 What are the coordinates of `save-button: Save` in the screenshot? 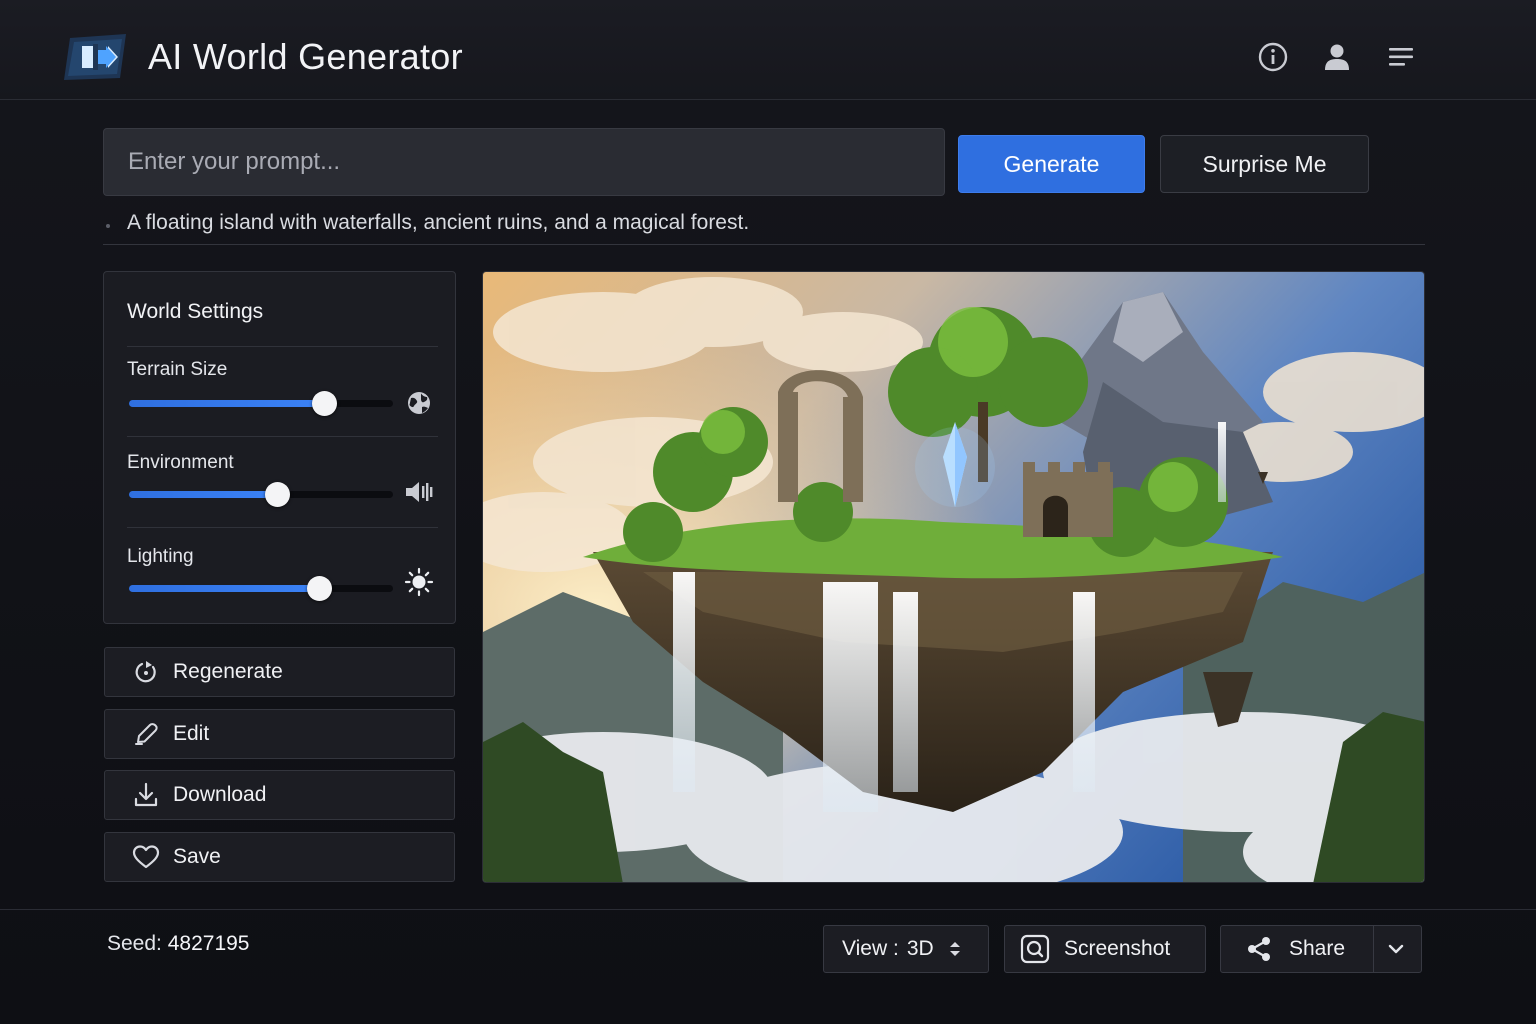 It's located at (279, 857).